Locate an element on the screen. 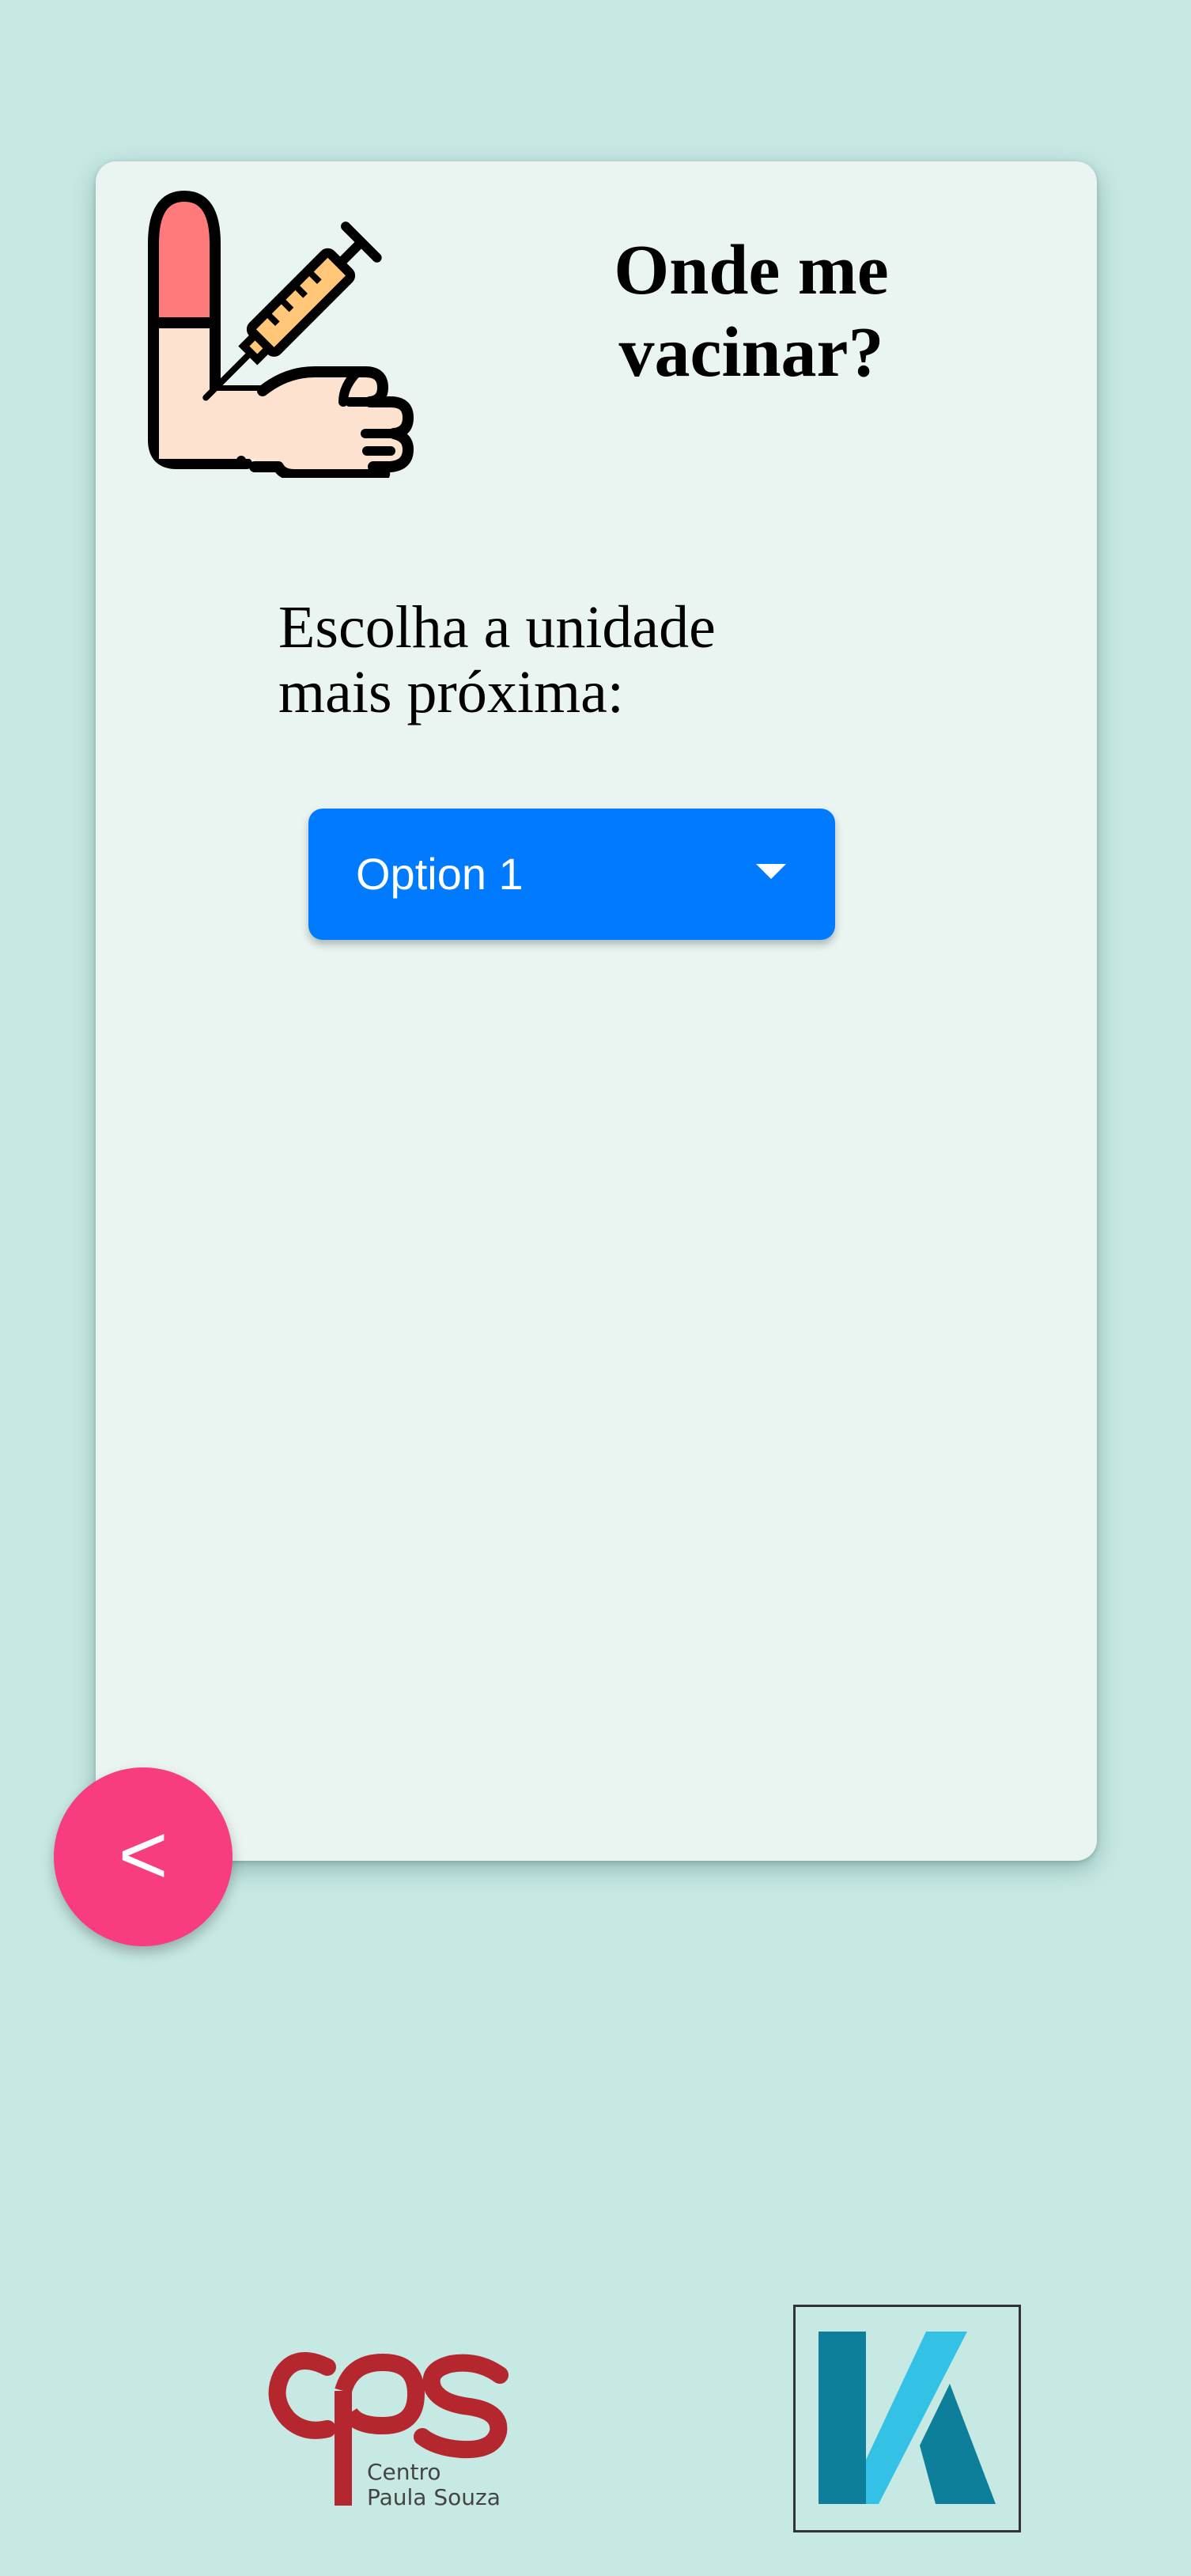  back-button: < is located at coordinates (143, 1856).